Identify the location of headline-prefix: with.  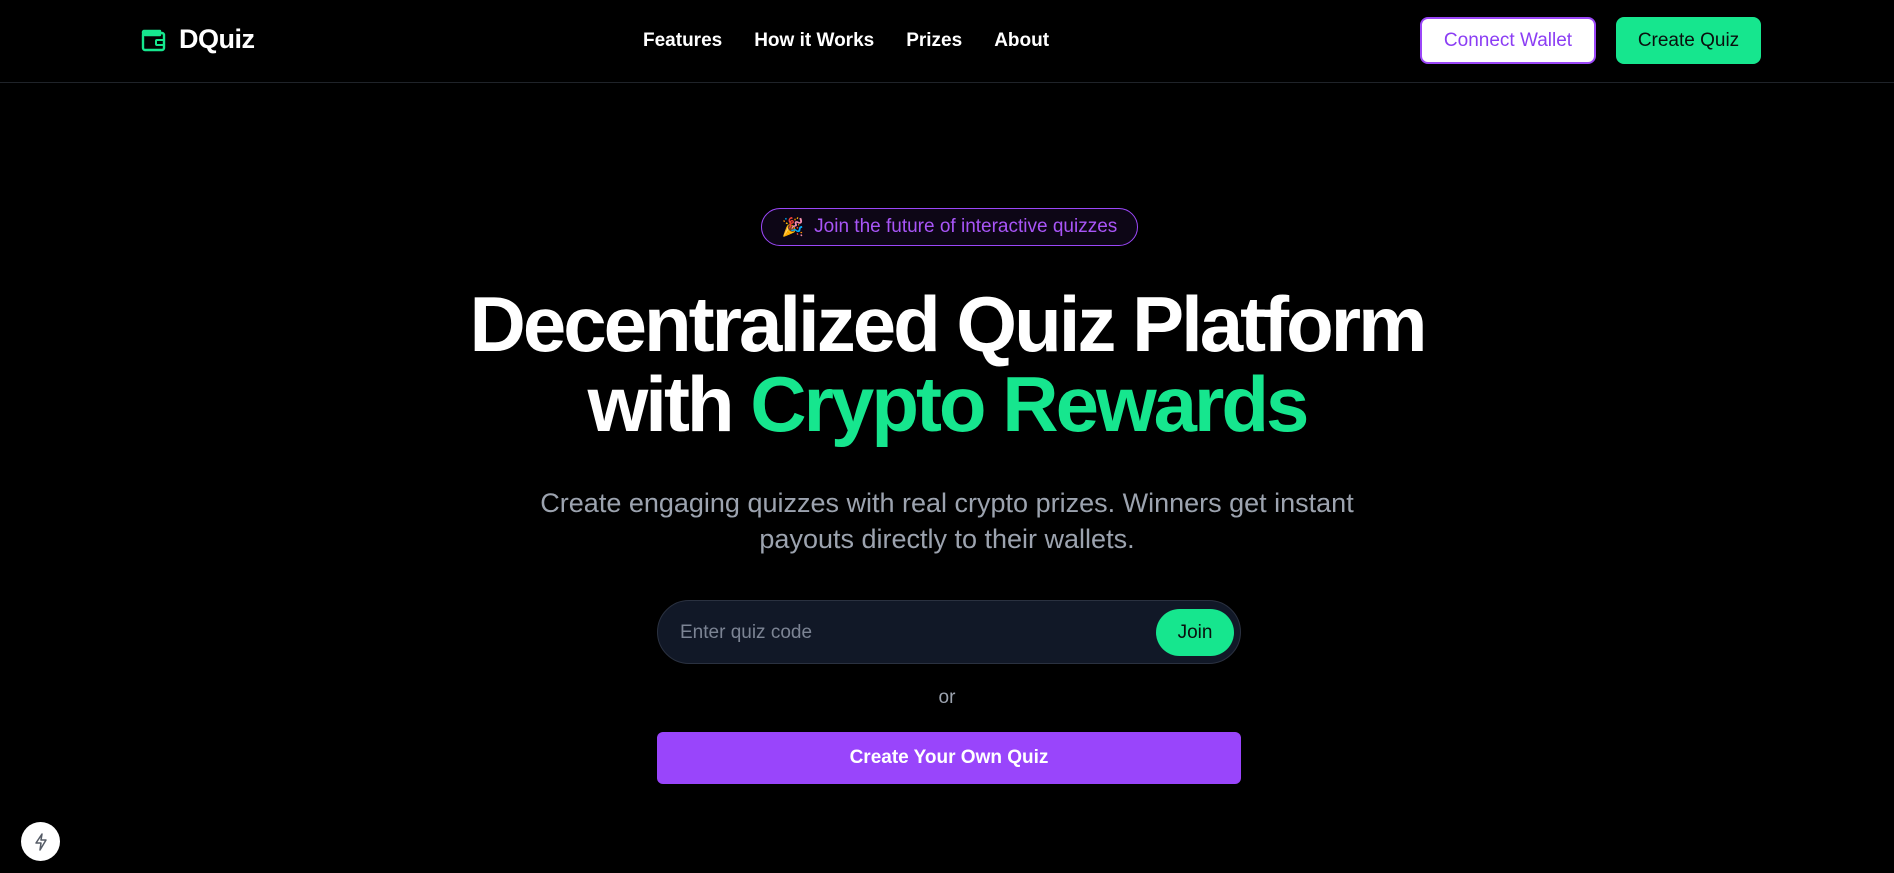
(661, 404).